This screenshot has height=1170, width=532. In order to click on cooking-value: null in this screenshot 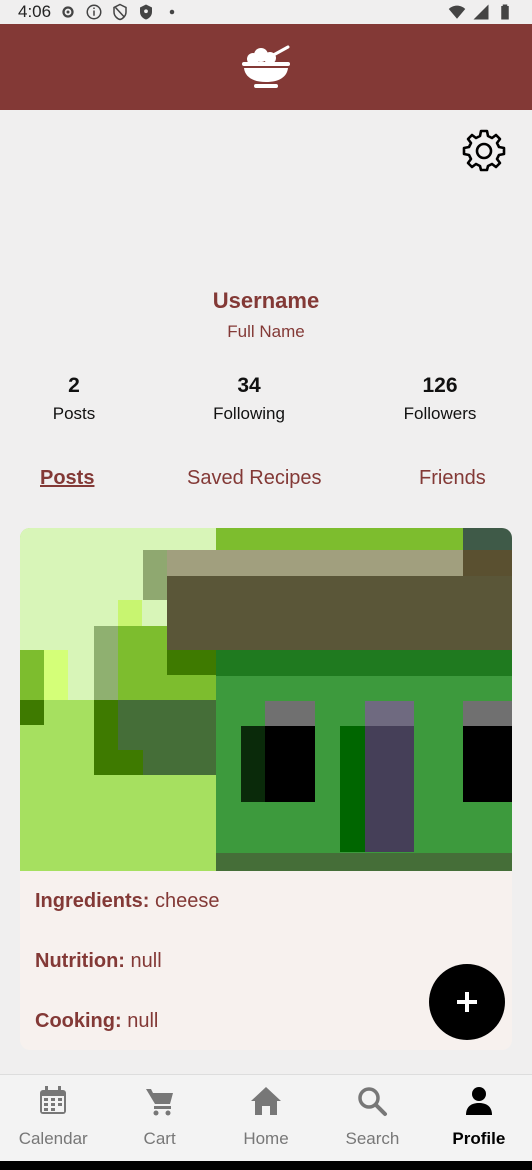, I will do `click(140, 1021)`.